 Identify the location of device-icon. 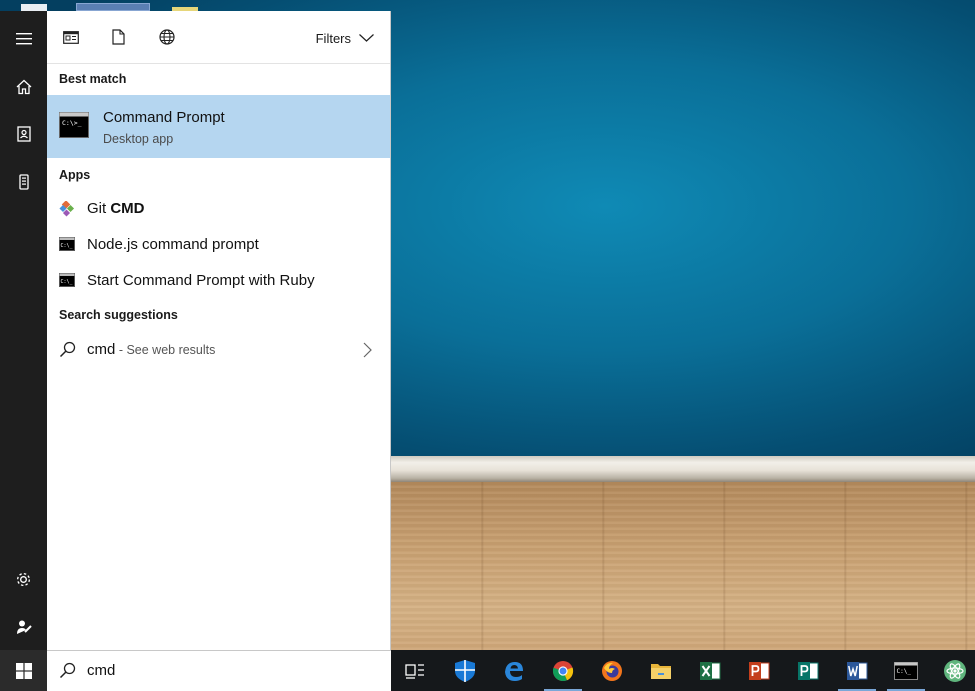
(23, 182).